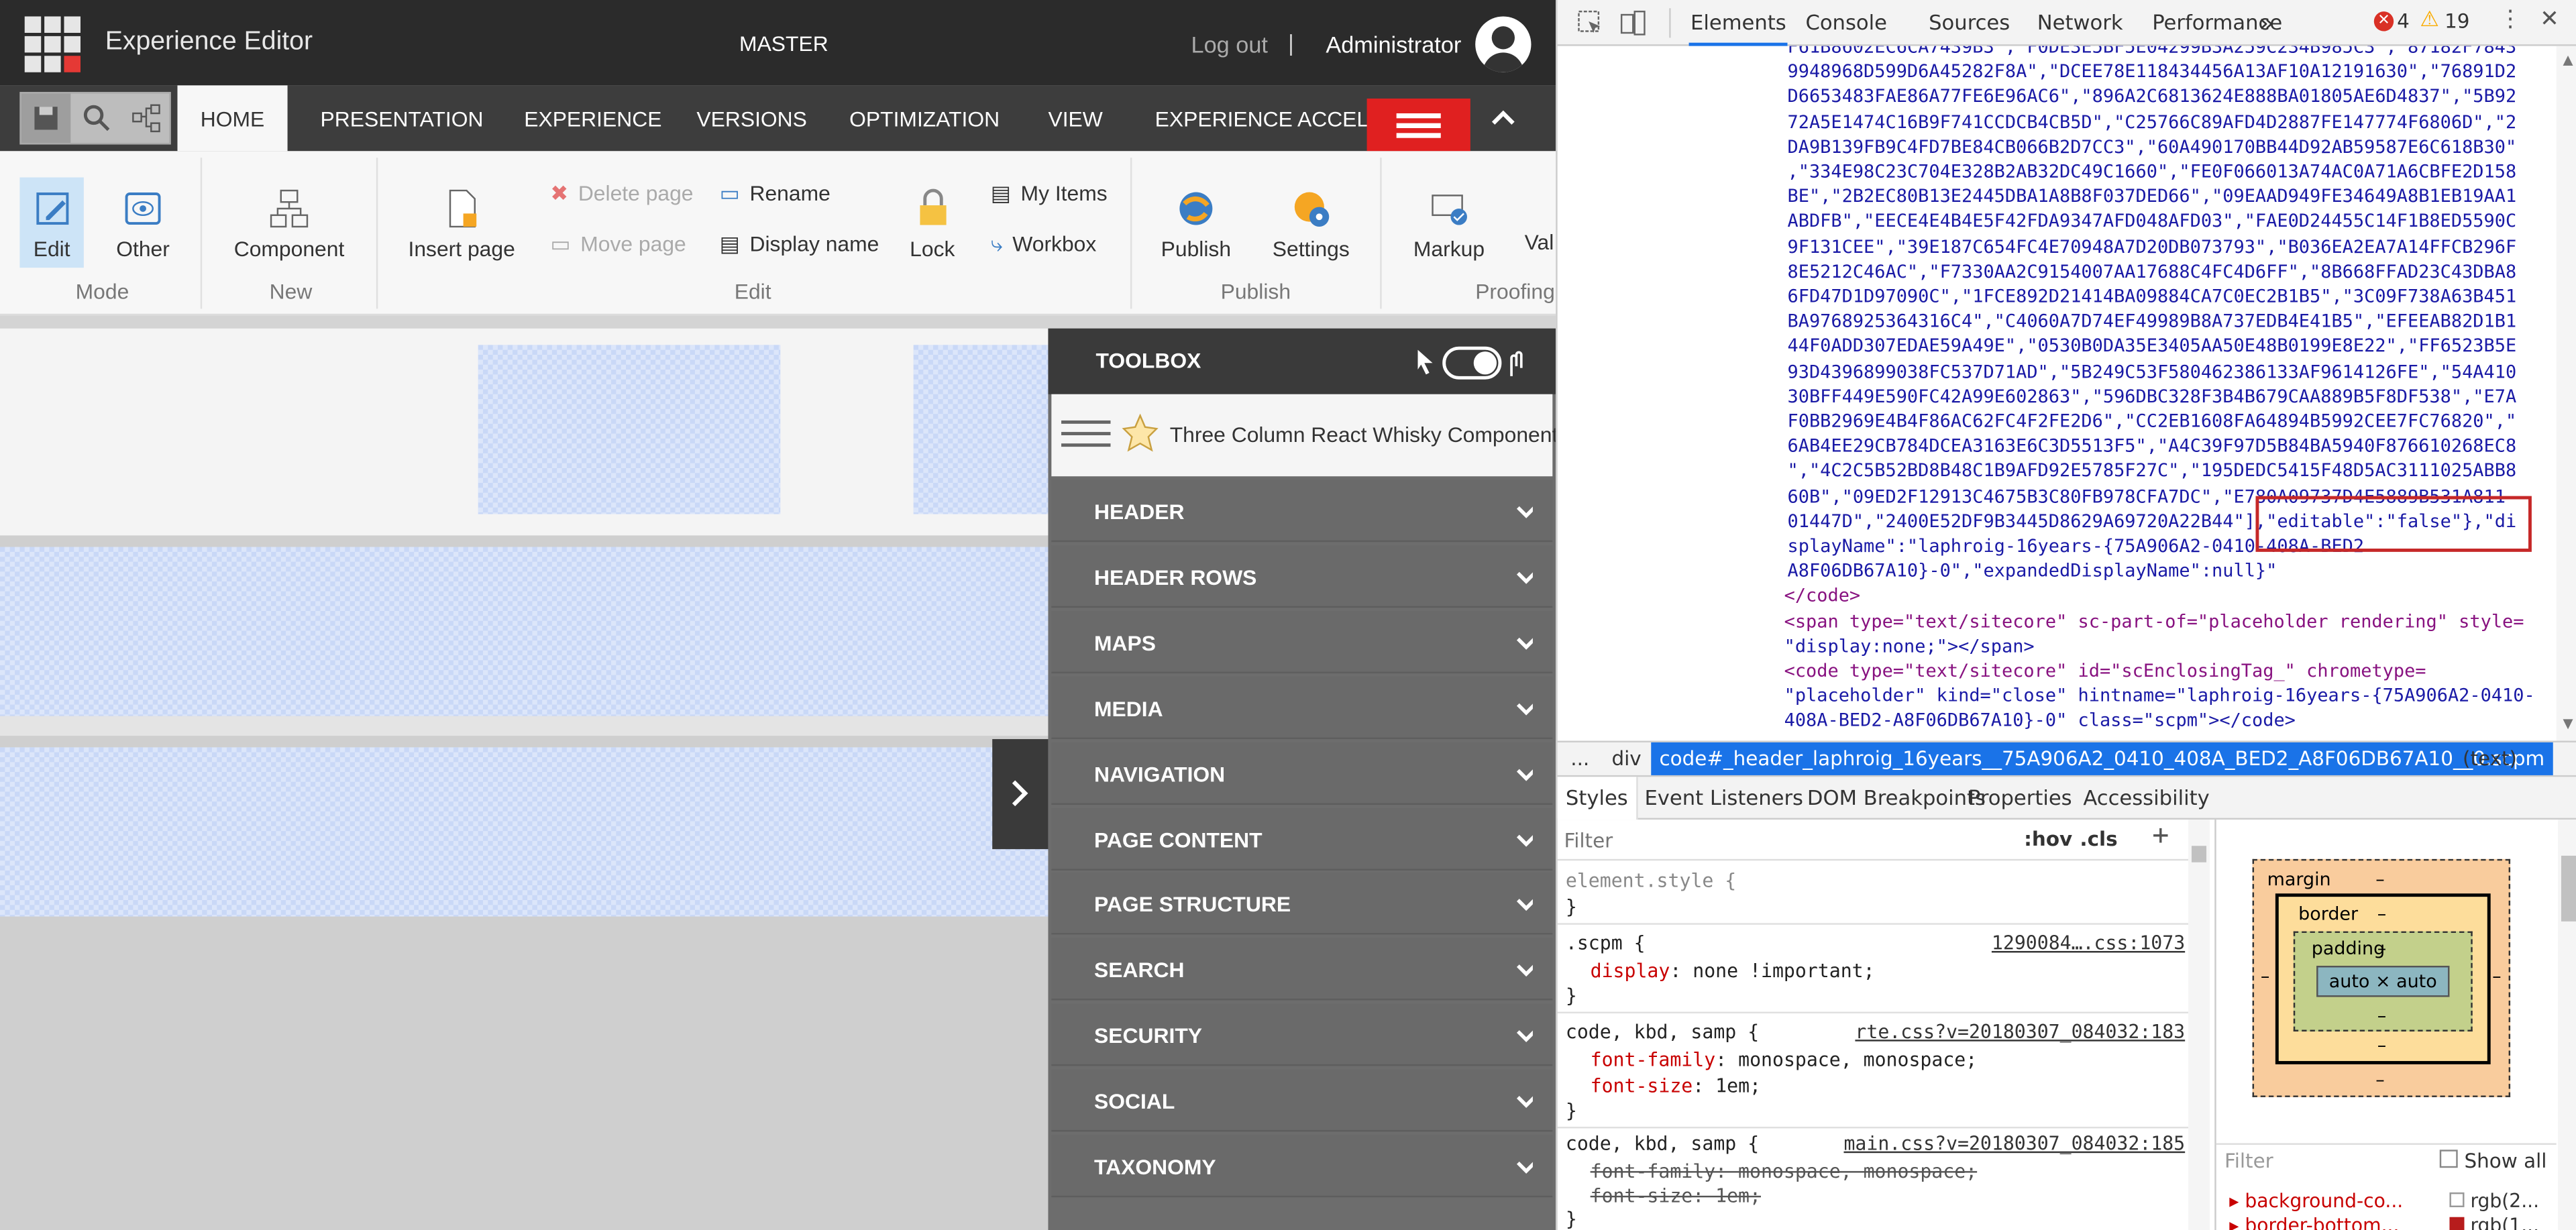 The width and height of the screenshot is (2576, 1230). What do you see at coordinates (1642, 1085) in the screenshot?
I see `css-property: font-size` at bounding box center [1642, 1085].